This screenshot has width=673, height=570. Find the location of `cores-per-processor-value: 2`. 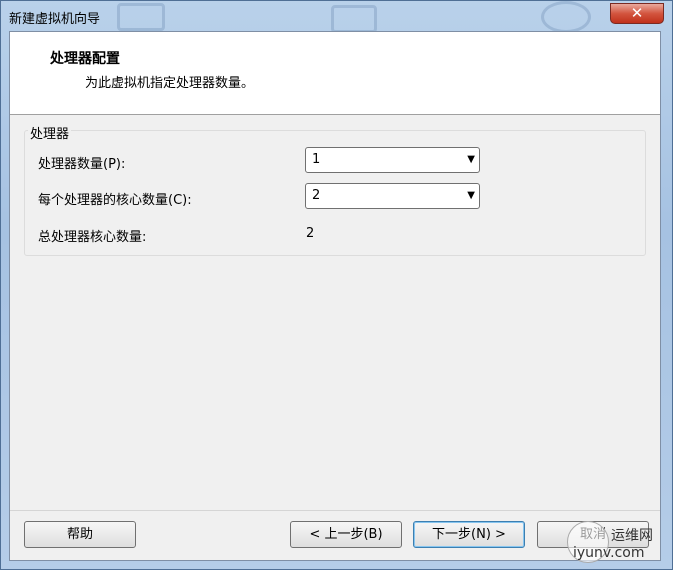

cores-per-processor-value: 2 is located at coordinates (316, 195).